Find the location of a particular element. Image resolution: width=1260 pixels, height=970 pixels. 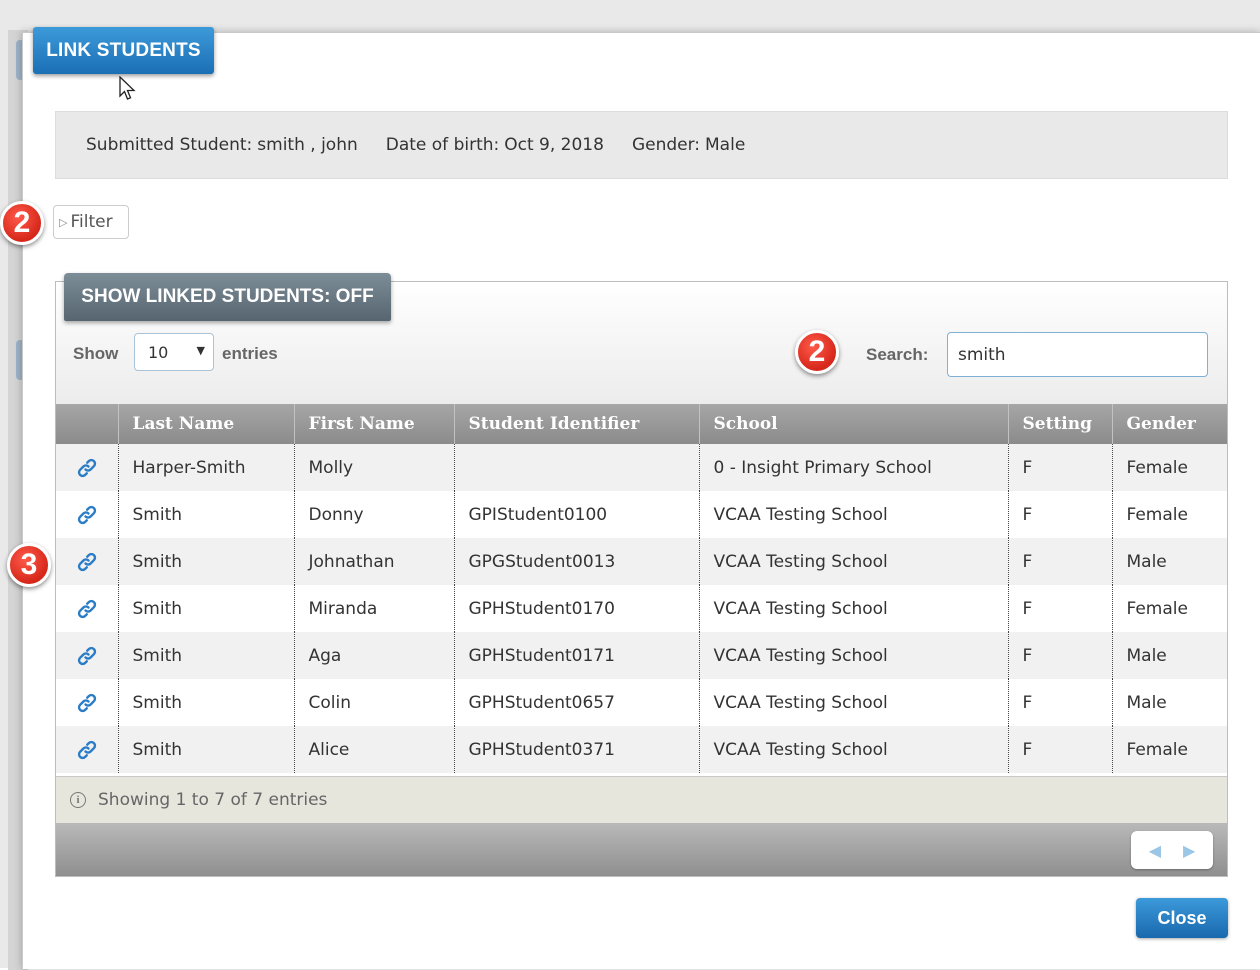

callout-badge-search: 2 is located at coordinates (817, 352).